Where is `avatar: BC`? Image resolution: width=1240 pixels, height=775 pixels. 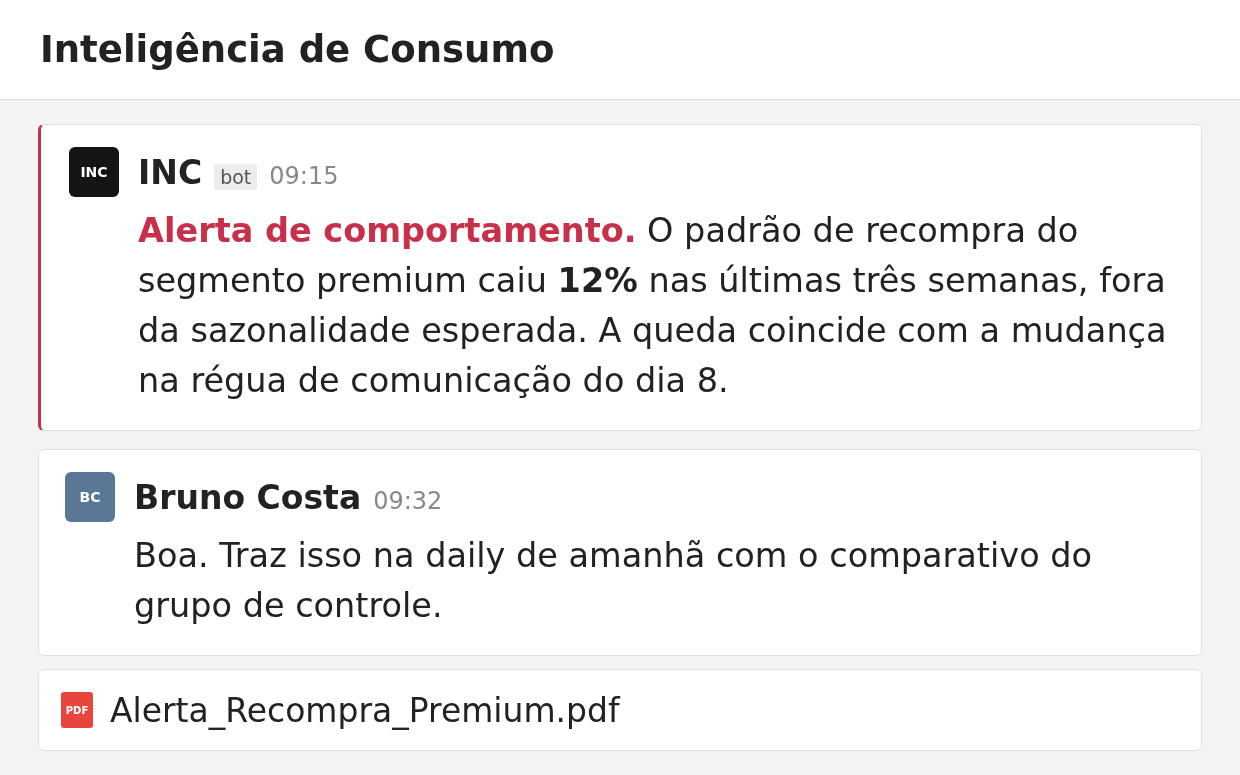 avatar: BC is located at coordinates (90, 497).